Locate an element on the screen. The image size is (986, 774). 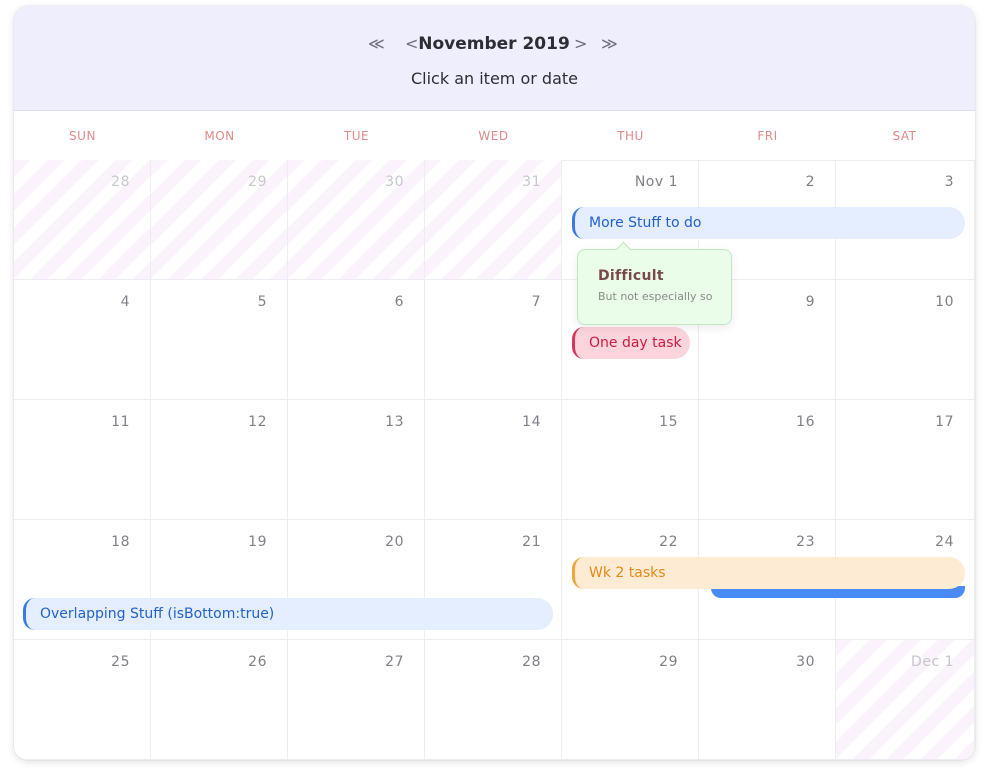
day-number: 6 is located at coordinates (399, 302).